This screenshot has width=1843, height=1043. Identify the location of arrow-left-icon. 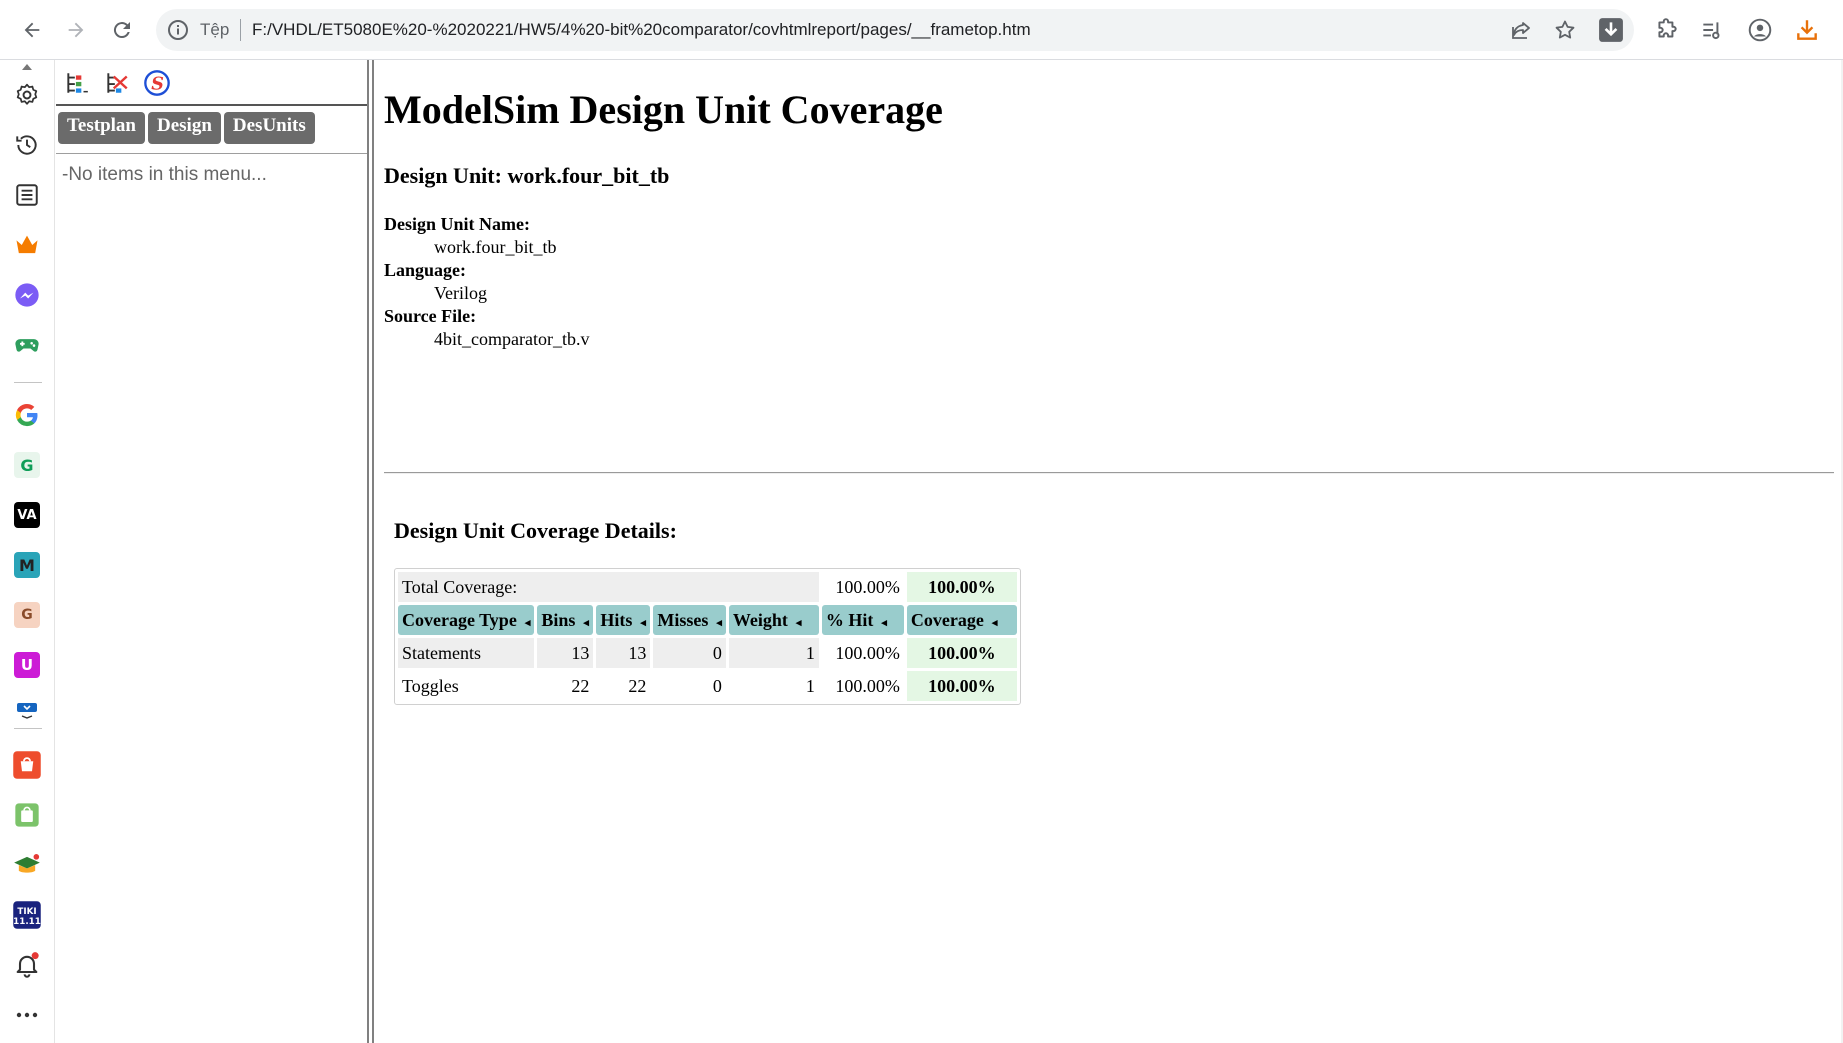
(32, 30).